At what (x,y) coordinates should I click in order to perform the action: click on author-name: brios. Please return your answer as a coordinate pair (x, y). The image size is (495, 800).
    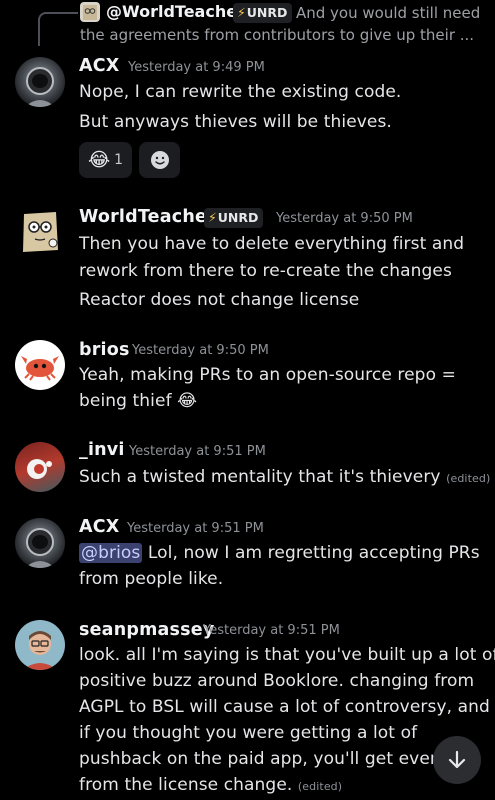
    Looking at the image, I should click on (104, 350).